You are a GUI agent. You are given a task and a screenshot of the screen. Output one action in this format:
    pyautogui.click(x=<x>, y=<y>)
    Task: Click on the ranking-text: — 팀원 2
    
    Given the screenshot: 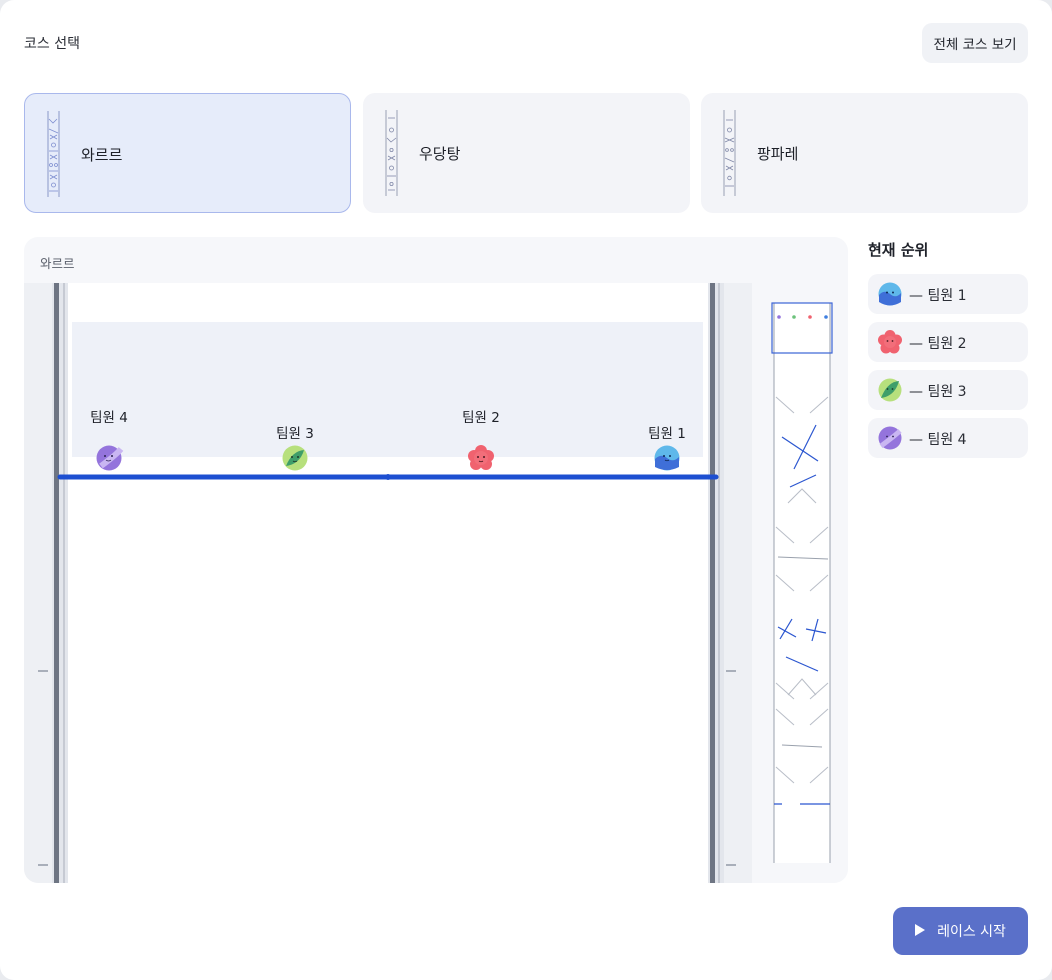 What is the action you would take?
    pyautogui.click(x=938, y=344)
    